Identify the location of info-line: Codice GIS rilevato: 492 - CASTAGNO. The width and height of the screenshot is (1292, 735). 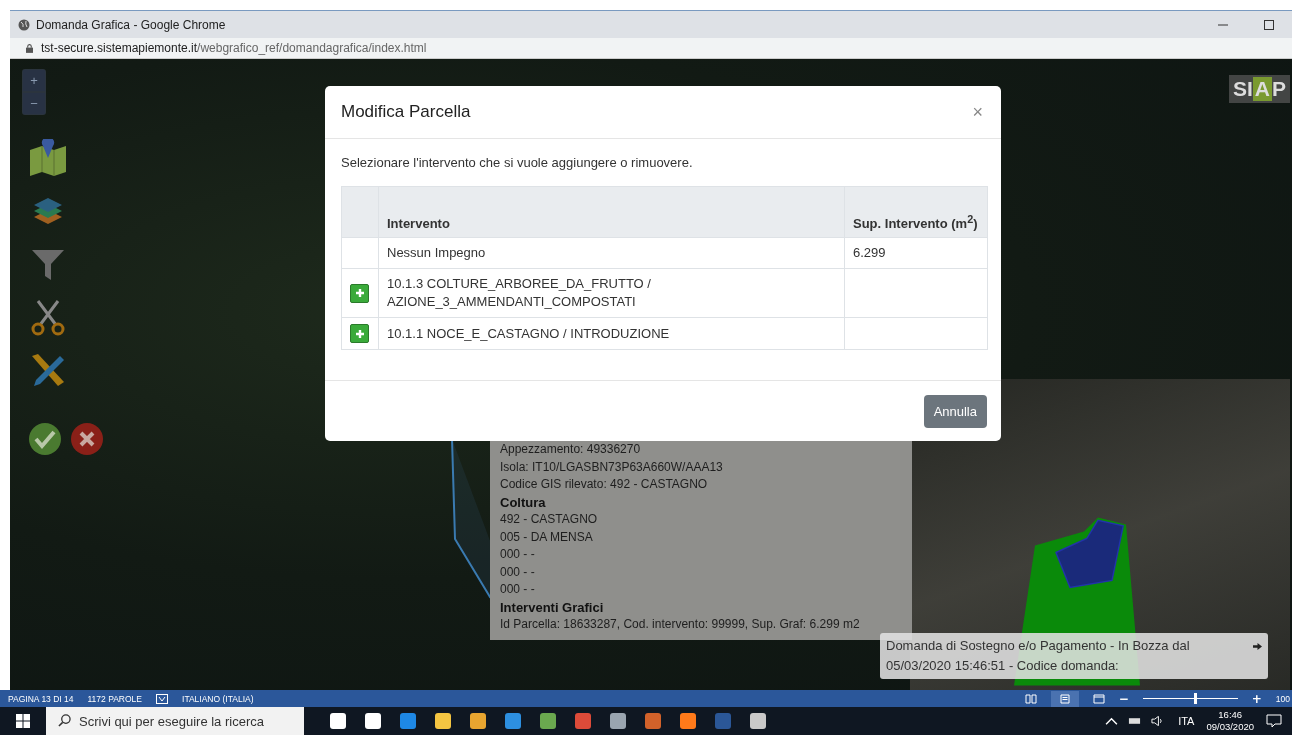
(604, 484).